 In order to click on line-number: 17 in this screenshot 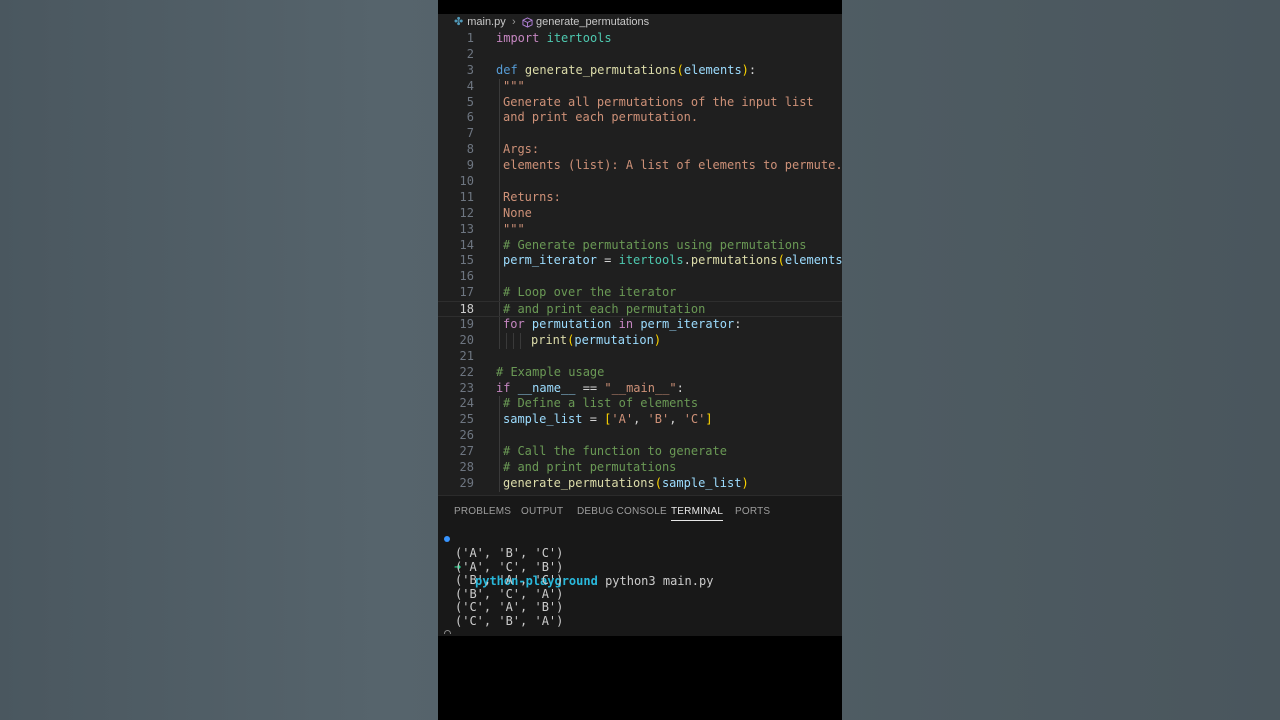, I will do `click(466, 292)`.